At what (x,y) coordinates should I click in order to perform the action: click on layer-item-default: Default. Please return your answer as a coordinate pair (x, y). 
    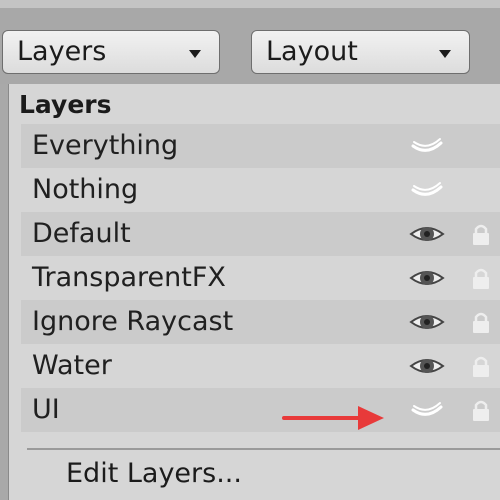
    Looking at the image, I should click on (260, 234).